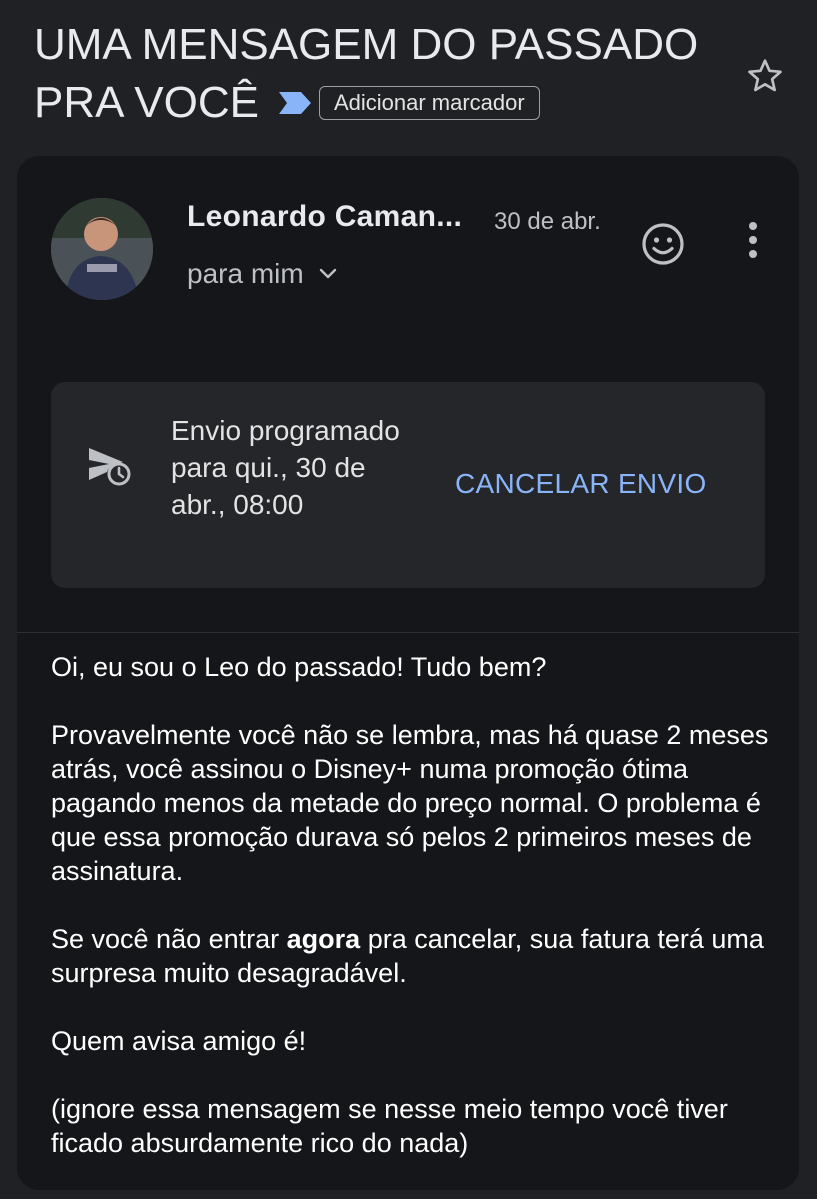 Image resolution: width=817 pixels, height=1199 pixels. What do you see at coordinates (753, 240) in the screenshot?
I see `more-vert-icon` at bounding box center [753, 240].